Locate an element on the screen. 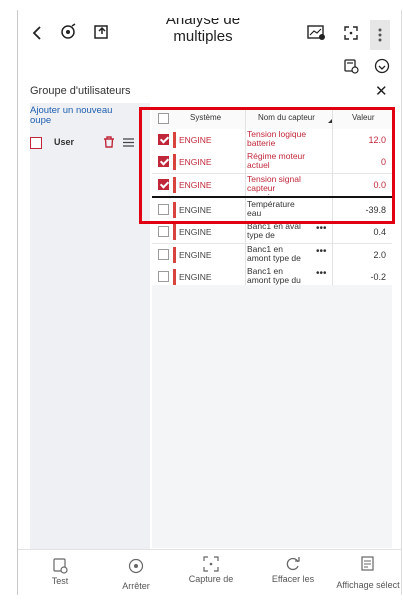 This screenshot has height=600, width=403. highlight-frame is located at coordinates (267, 165).